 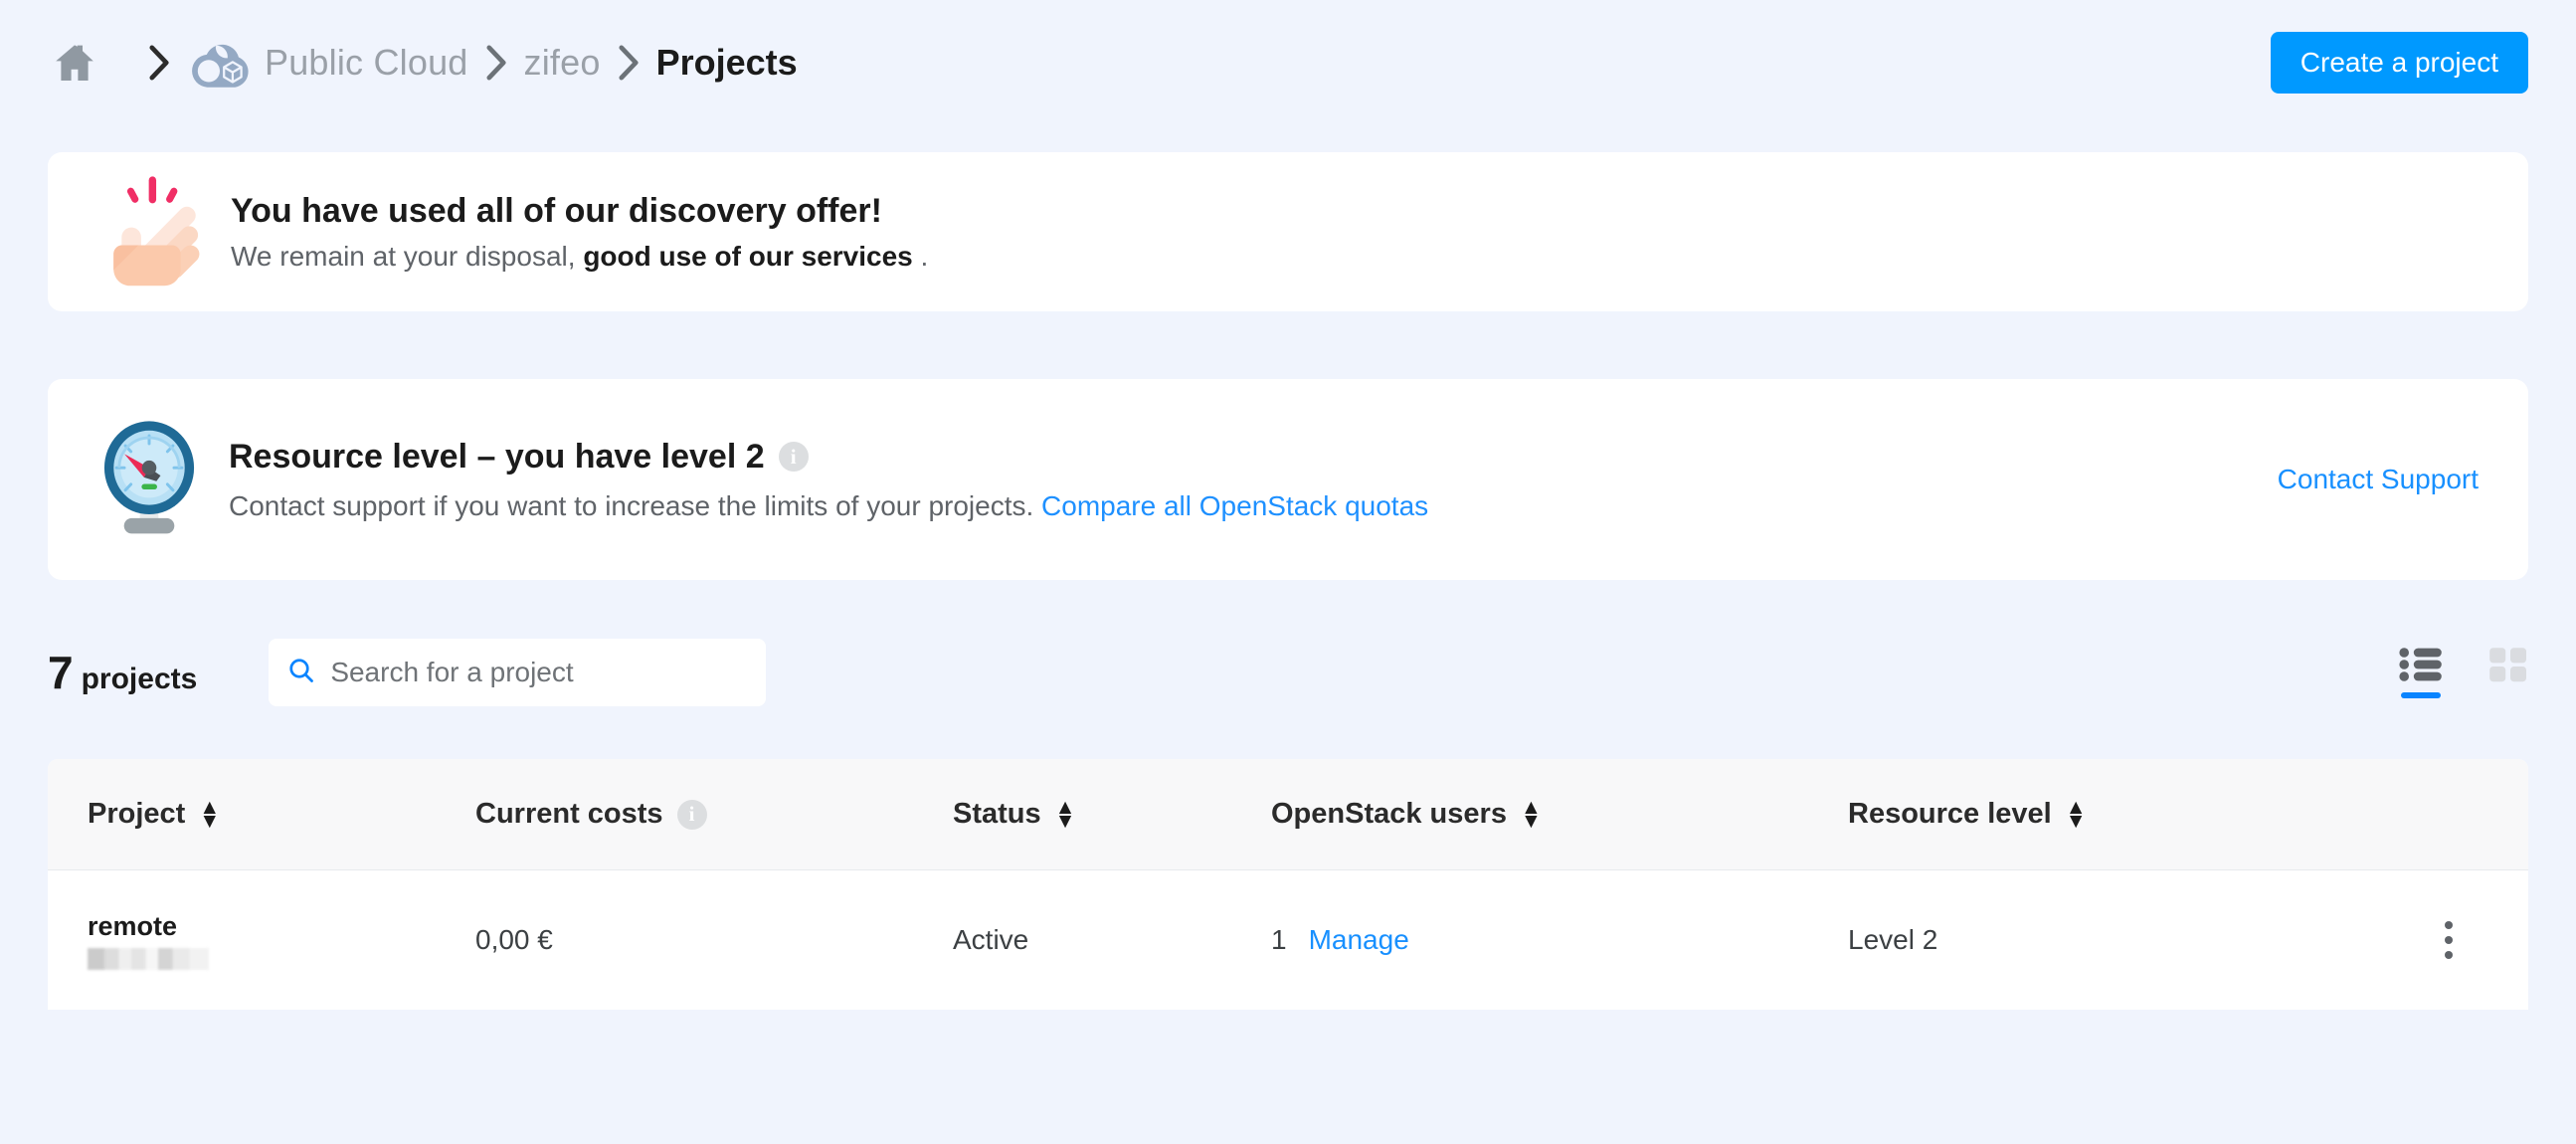 I want to click on projects-count: 7 projects, so click(x=122, y=672).